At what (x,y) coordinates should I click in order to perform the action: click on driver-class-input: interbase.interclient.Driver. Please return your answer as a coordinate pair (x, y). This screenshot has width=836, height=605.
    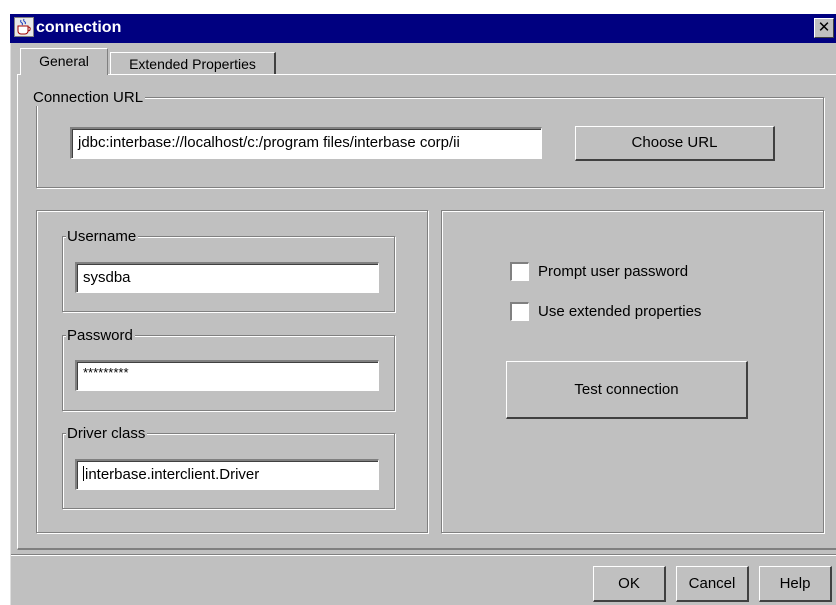
    Looking at the image, I should click on (227, 474).